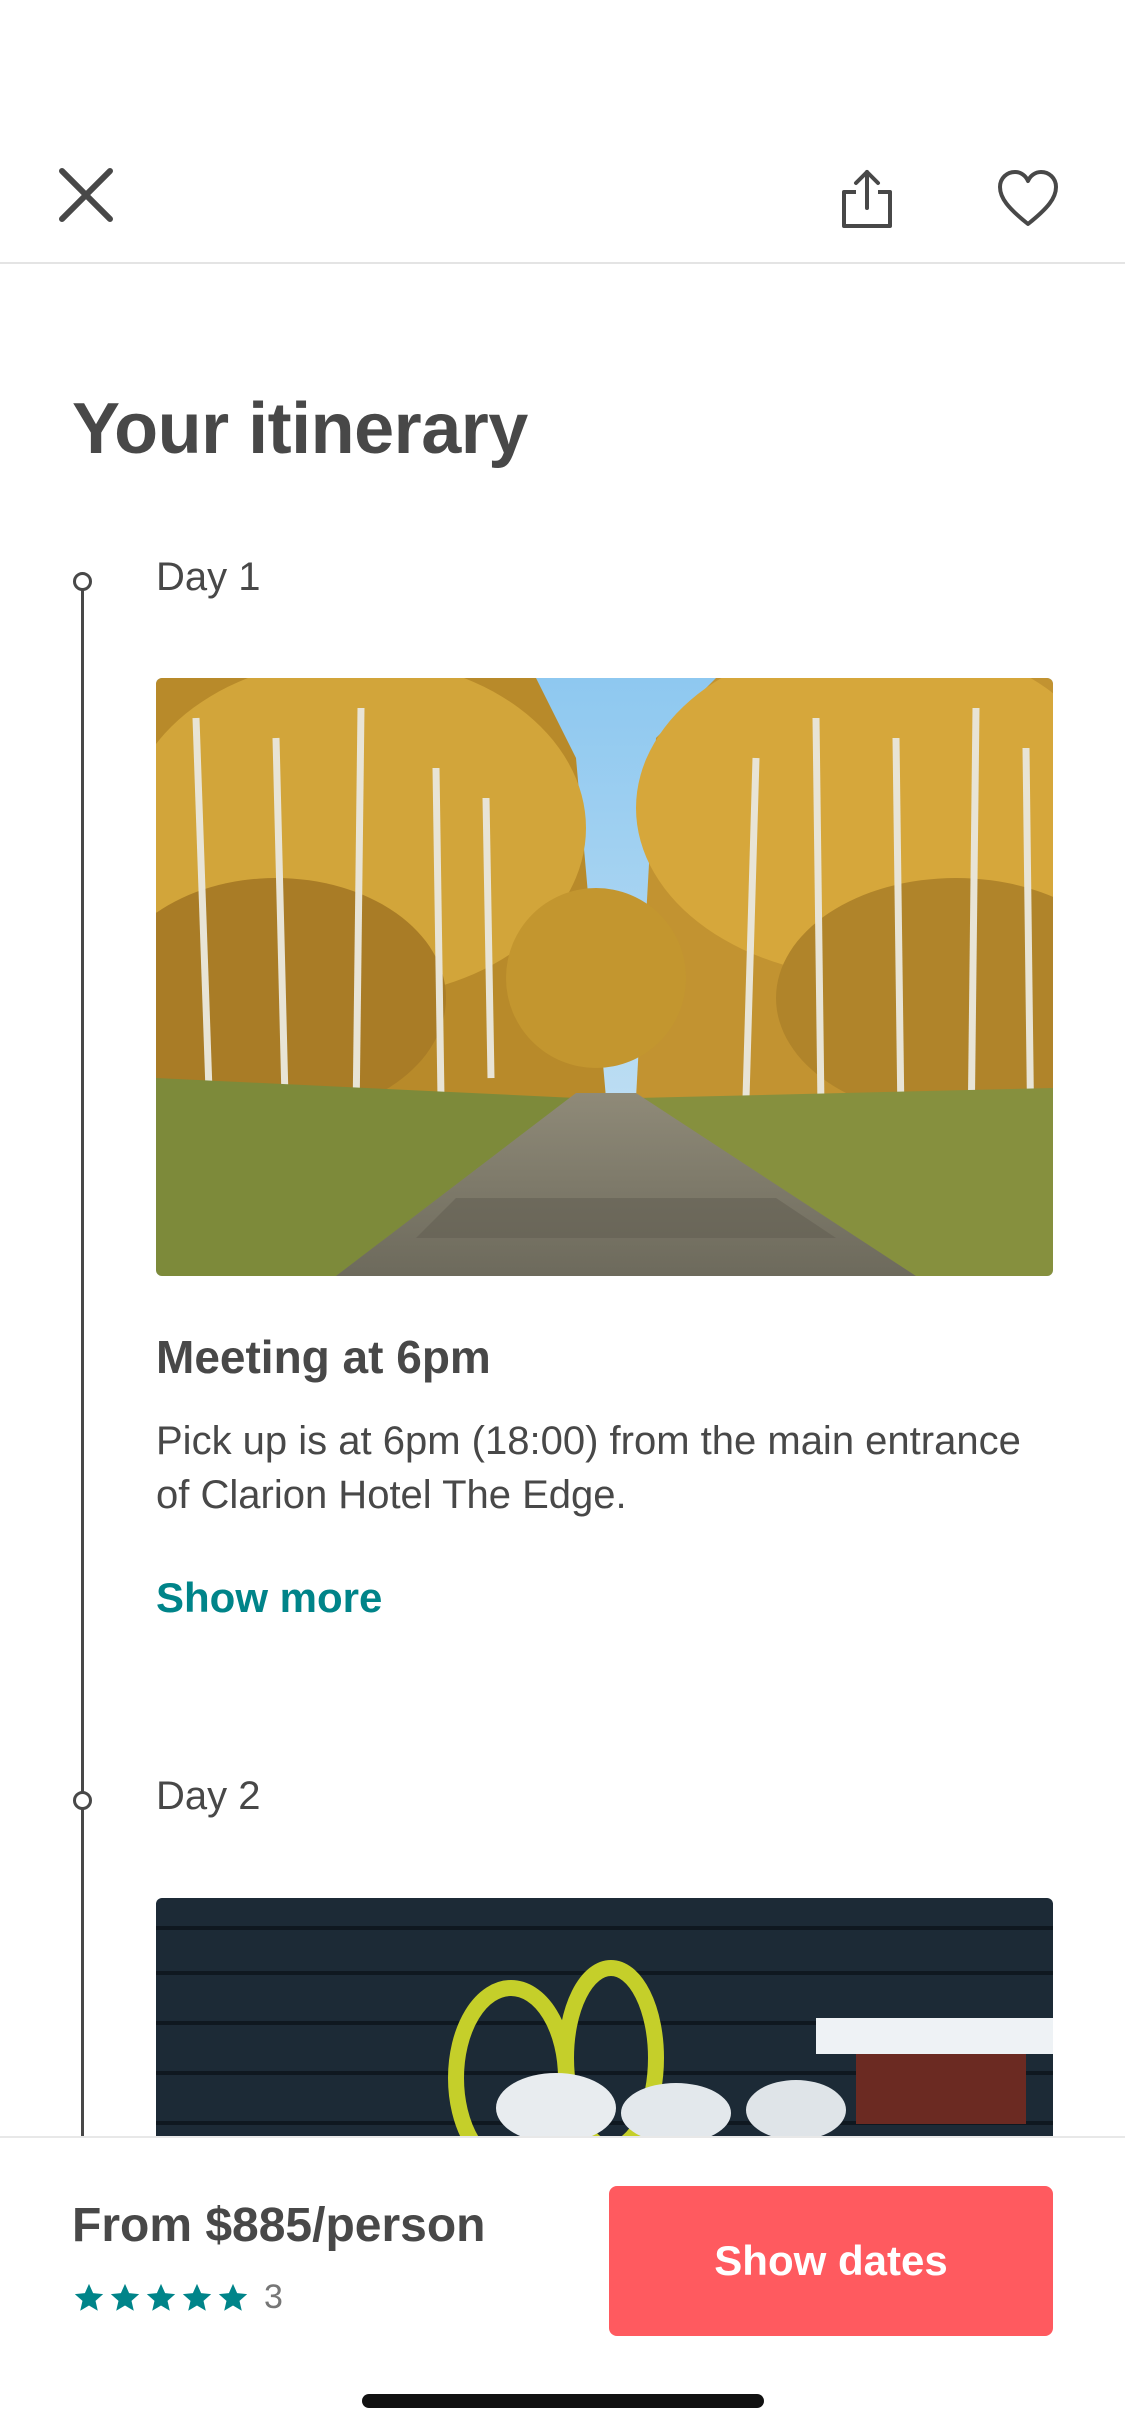 This screenshot has height=2436, width=1125. What do you see at coordinates (279, 2225) in the screenshot?
I see `price-label: From $885/person` at bounding box center [279, 2225].